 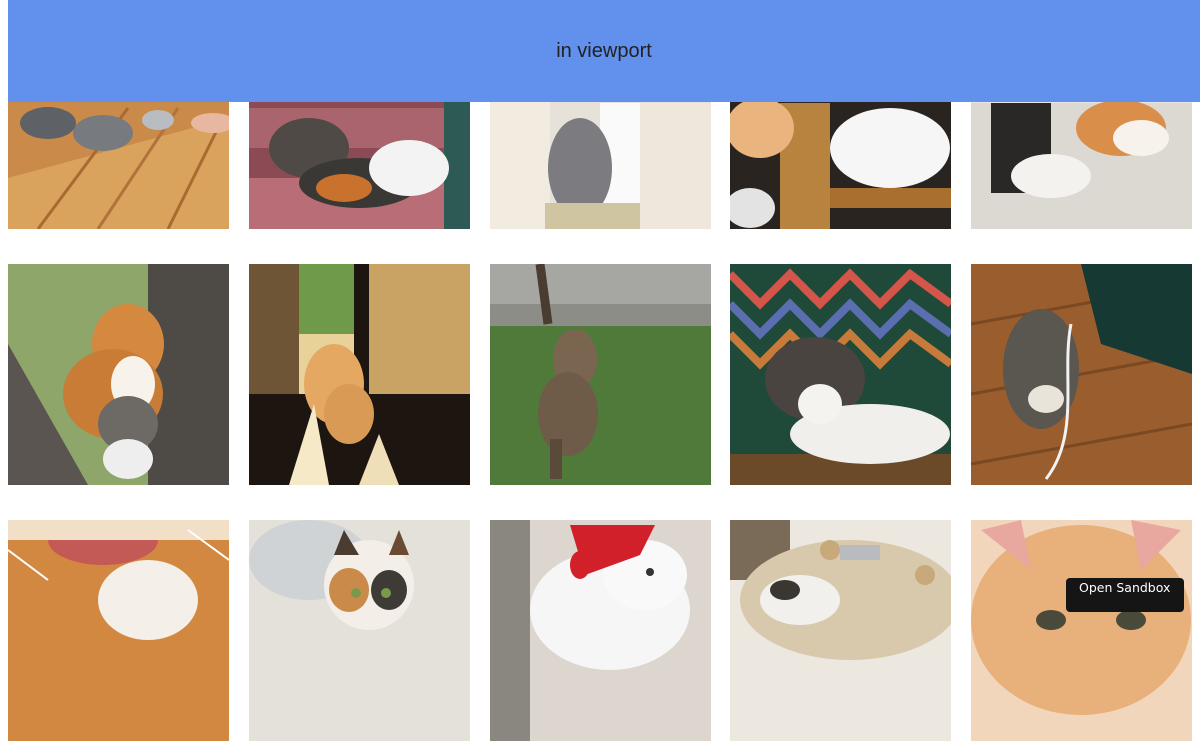 I want to click on cat-in-sink-image, so click(x=840, y=630).